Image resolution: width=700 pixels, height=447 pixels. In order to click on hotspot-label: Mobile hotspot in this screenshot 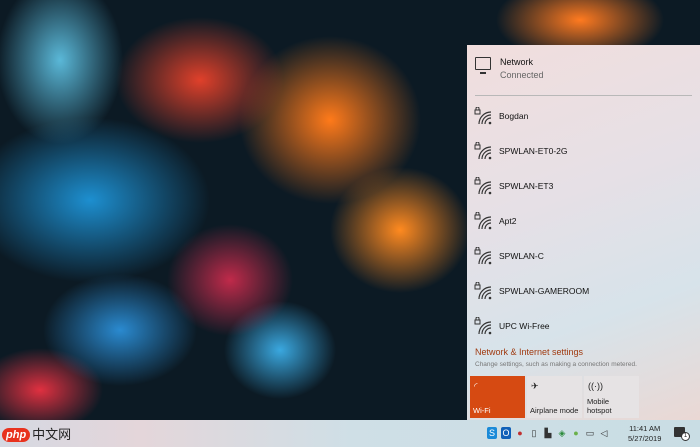, I will do `click(599, 406)`.